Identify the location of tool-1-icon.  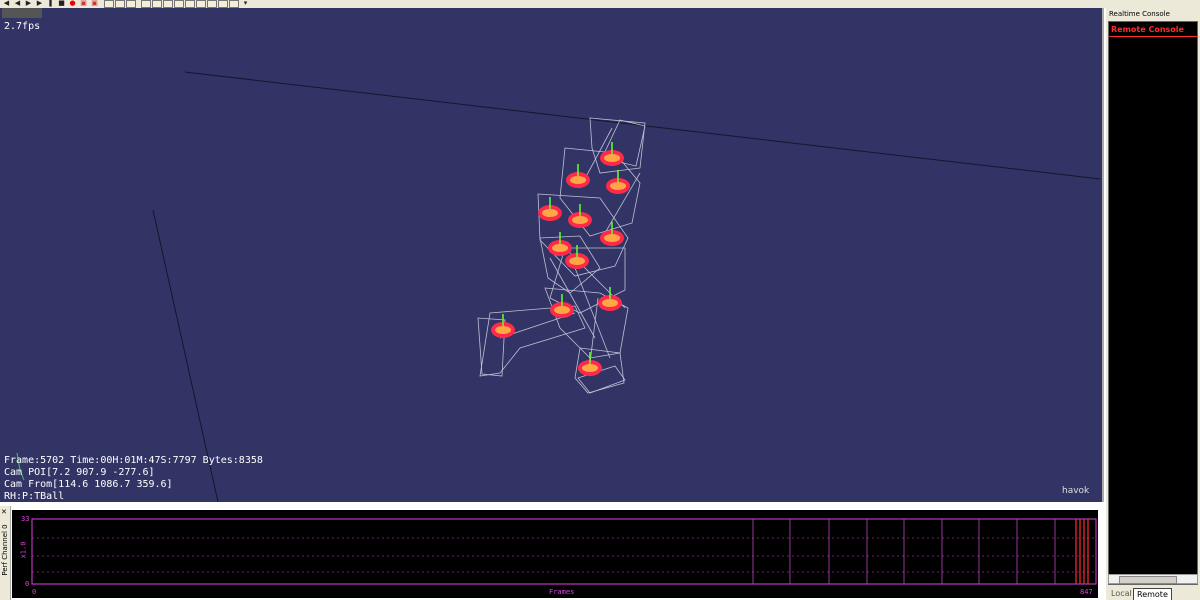
(146, 4).